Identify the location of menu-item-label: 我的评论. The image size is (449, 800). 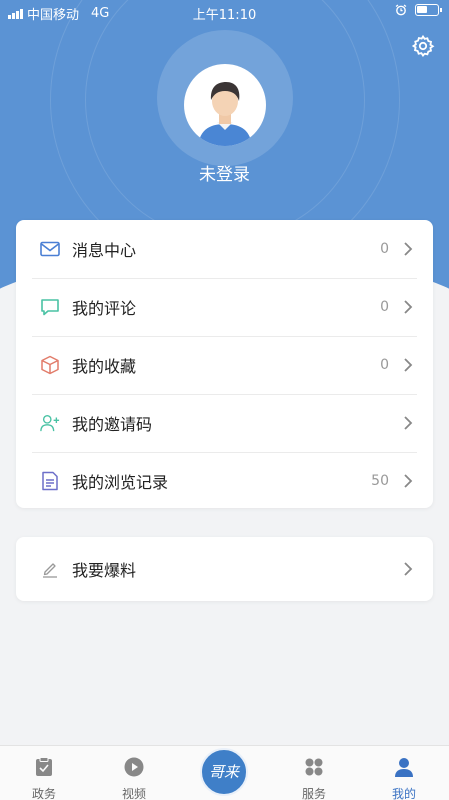
(104, 308).